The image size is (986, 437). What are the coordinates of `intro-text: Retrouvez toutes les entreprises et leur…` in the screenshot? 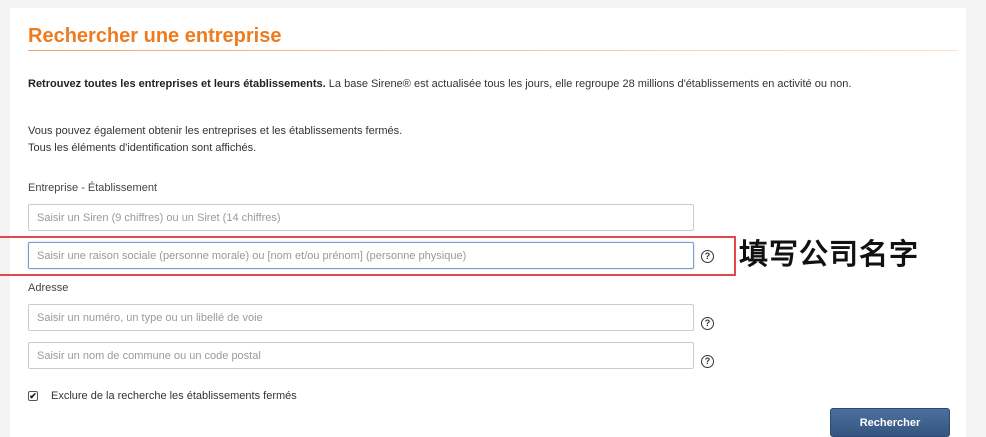 It's located at (493, 84).